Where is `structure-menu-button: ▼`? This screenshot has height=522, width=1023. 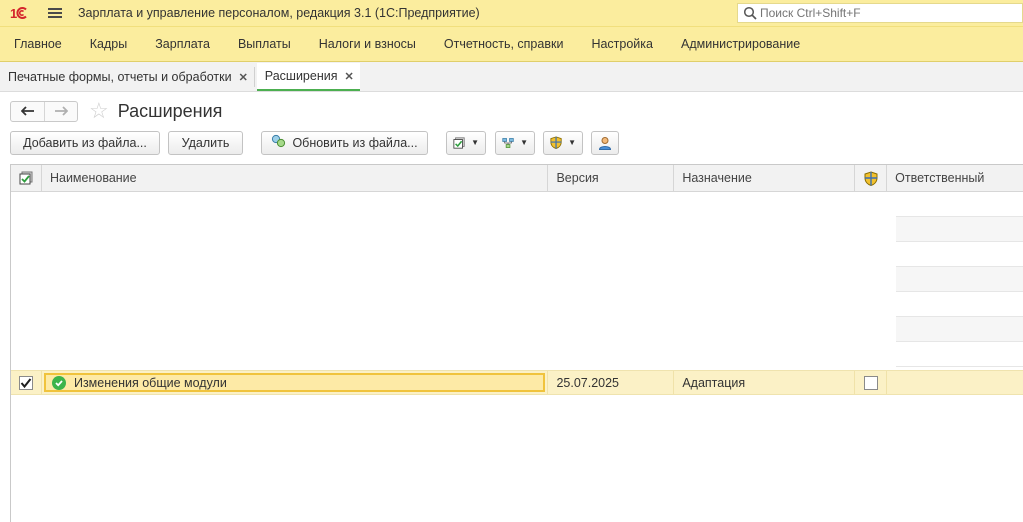
structure-menu-button: ▼ is located at coordinates (515, 142).